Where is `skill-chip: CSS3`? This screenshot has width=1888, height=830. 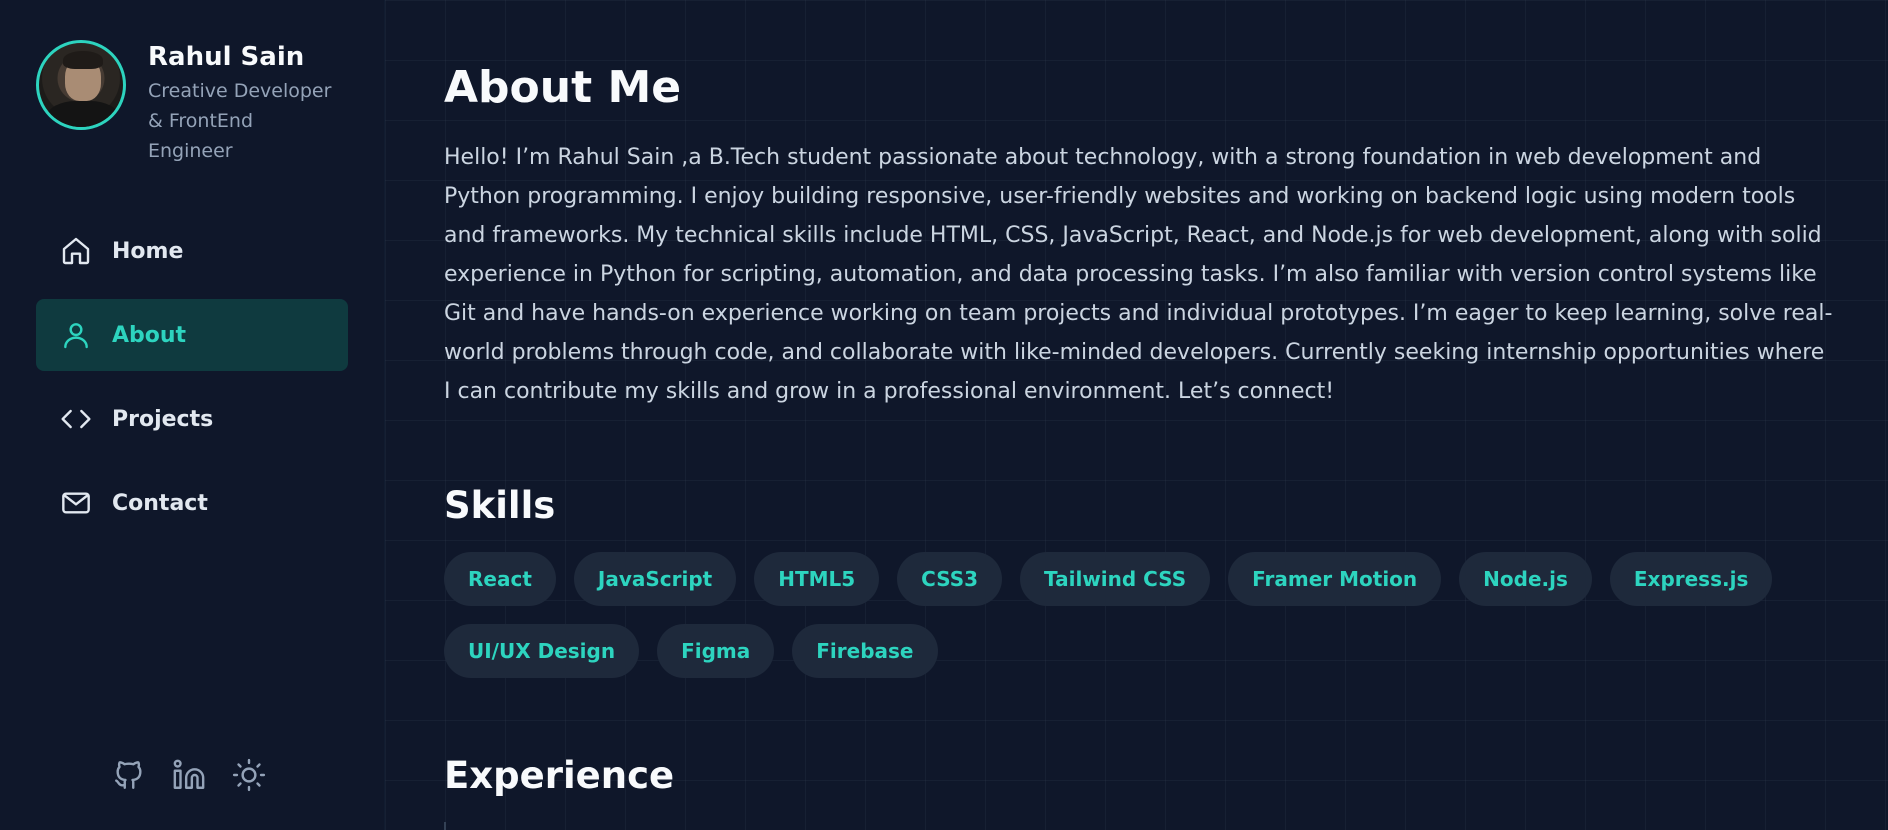 skill-chip: CSS3 is located at coordinates (950, 579).